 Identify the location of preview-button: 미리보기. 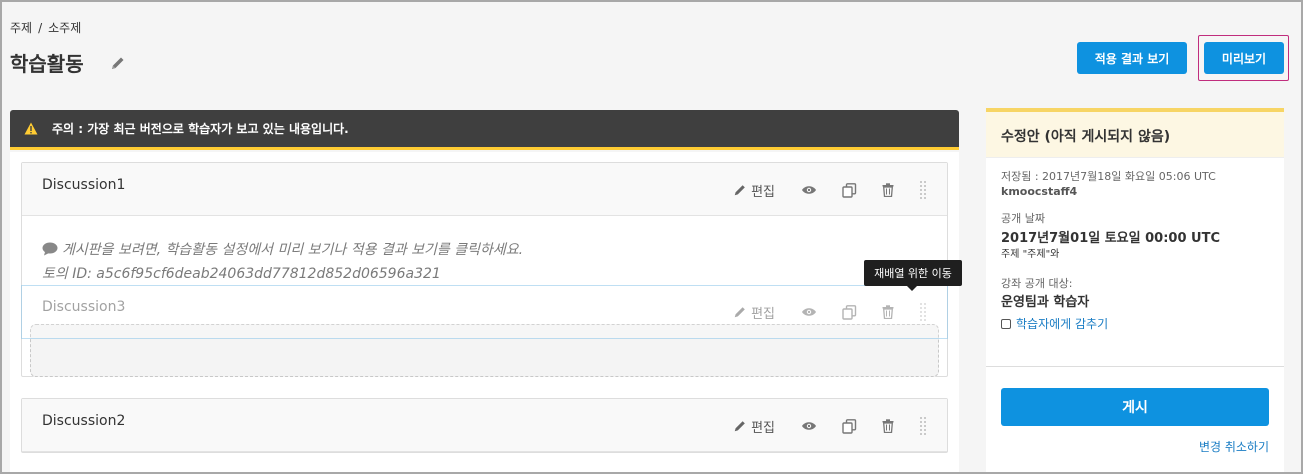
(1244, 58).